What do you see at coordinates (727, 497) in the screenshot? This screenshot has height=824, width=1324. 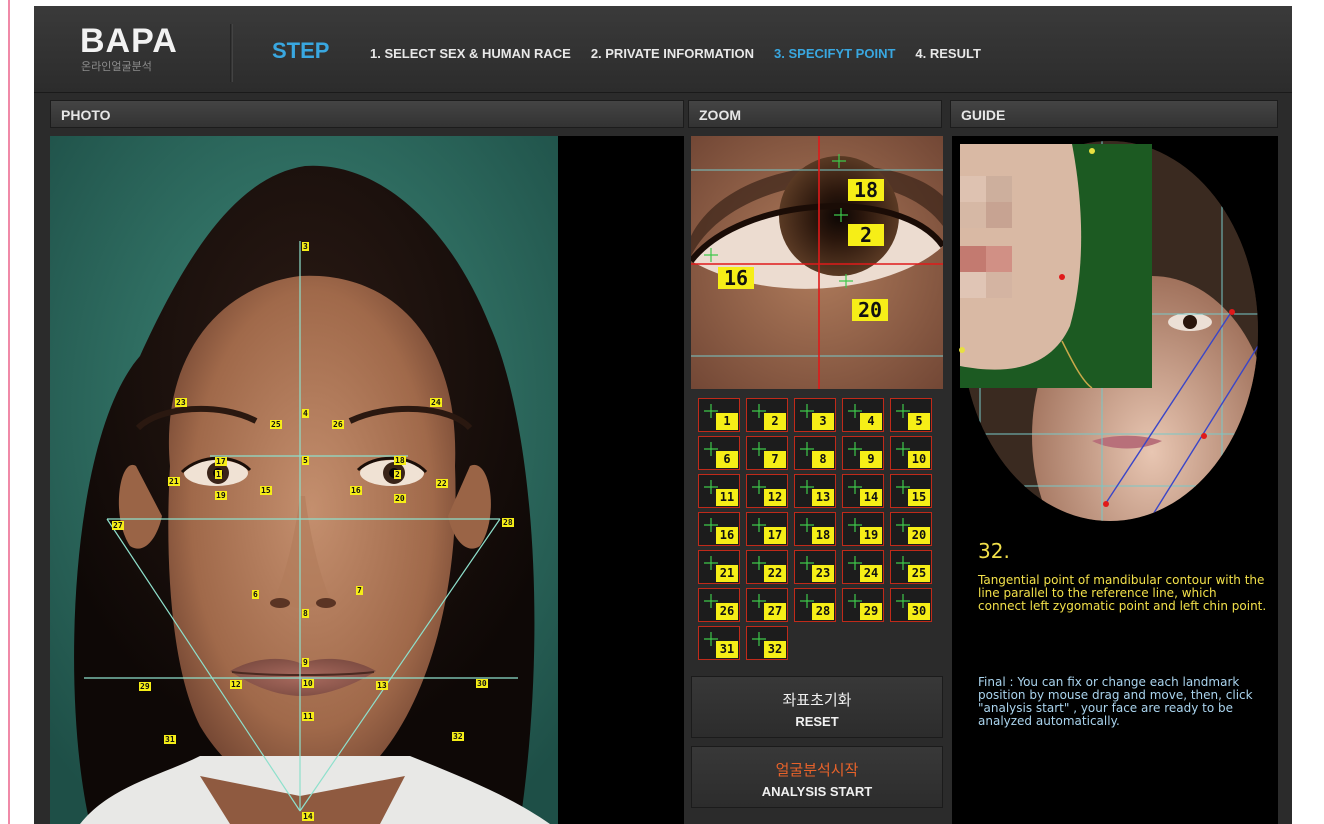 I see `point-button-label: 11` at bounding box center [727, 497].